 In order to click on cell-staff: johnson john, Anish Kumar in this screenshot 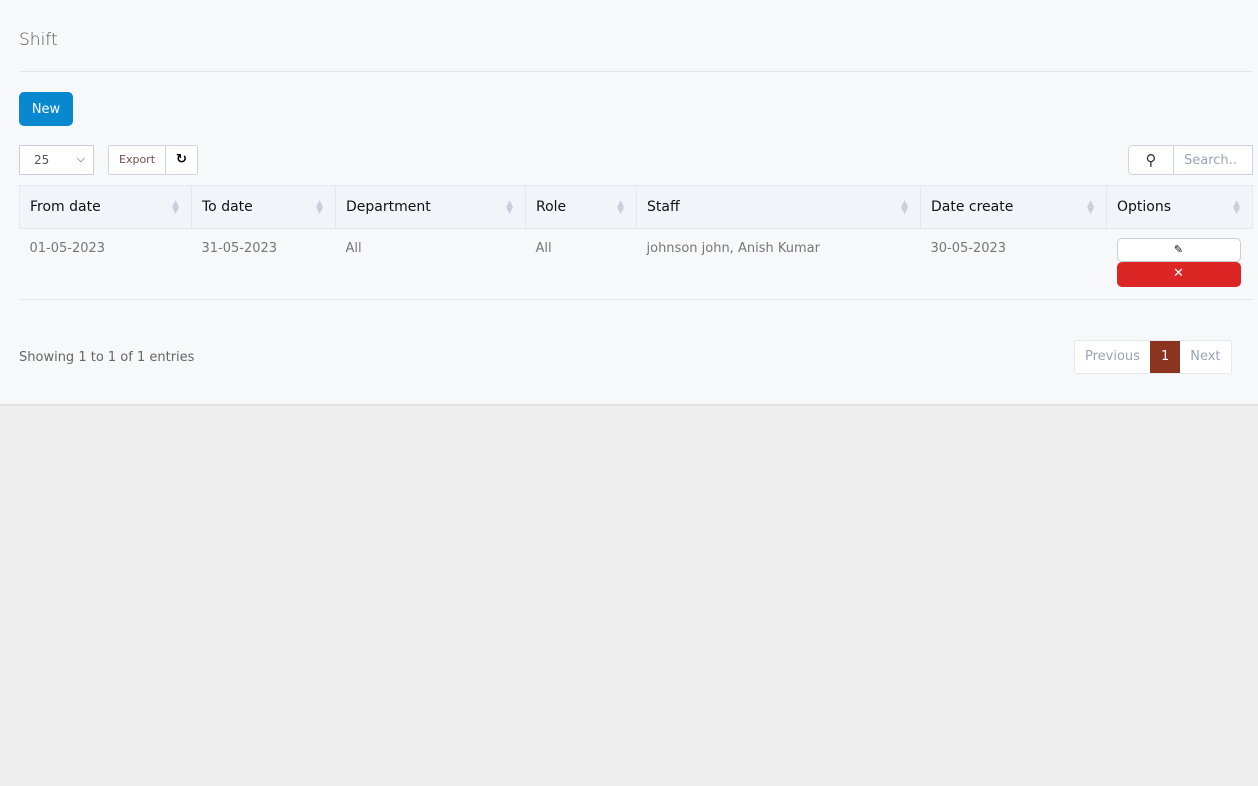, I will do `click(778, 264)`.